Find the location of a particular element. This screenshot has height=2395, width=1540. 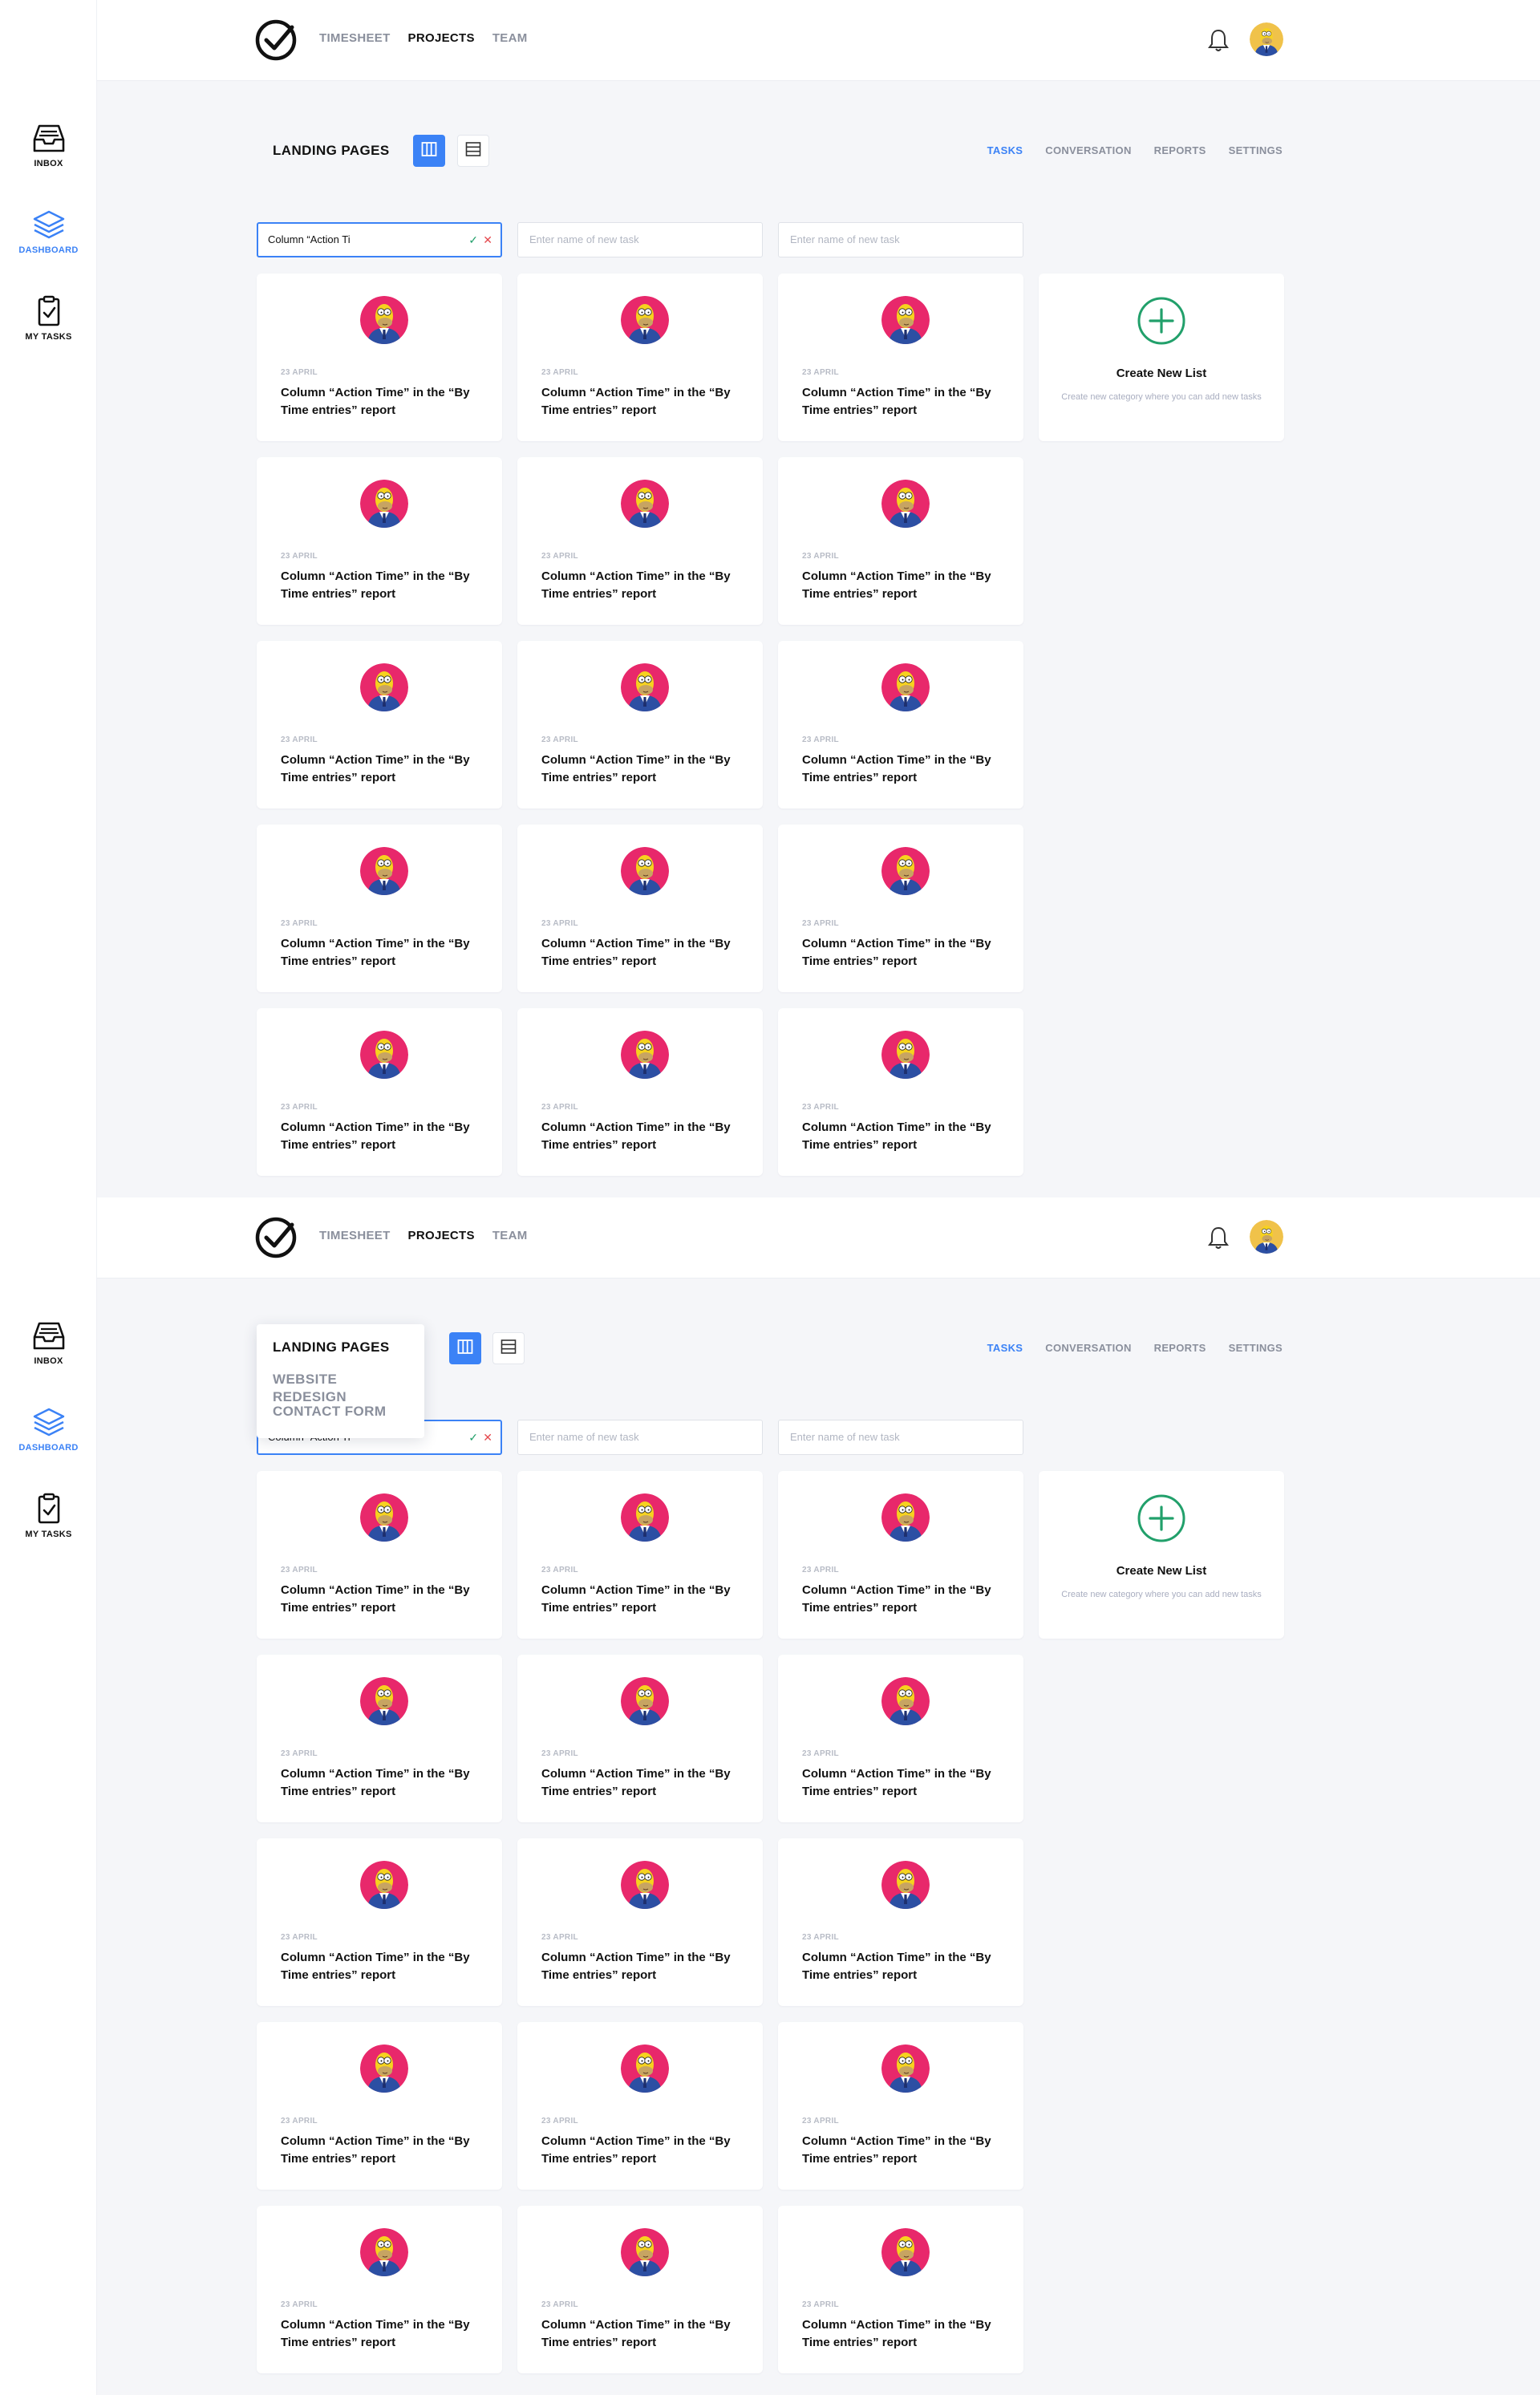

sidebar: INBOX DASHBOARD MY TASKS is located at coordinates (48, 1797).